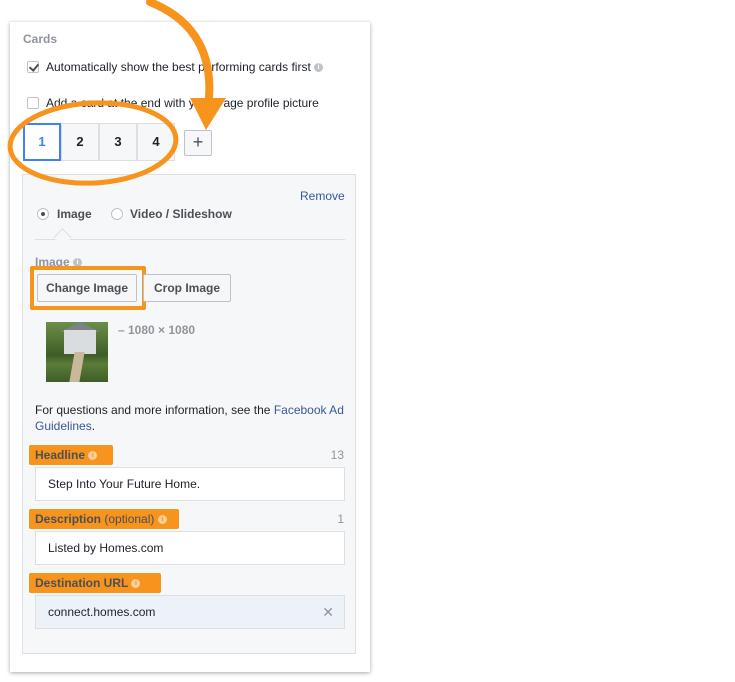 This screenshot has width=735, height=682. What do you see at coordinates (93, 143) in the screenshot?
I see `tabs-highlight-ellipse` at bounding box center [93, 143].